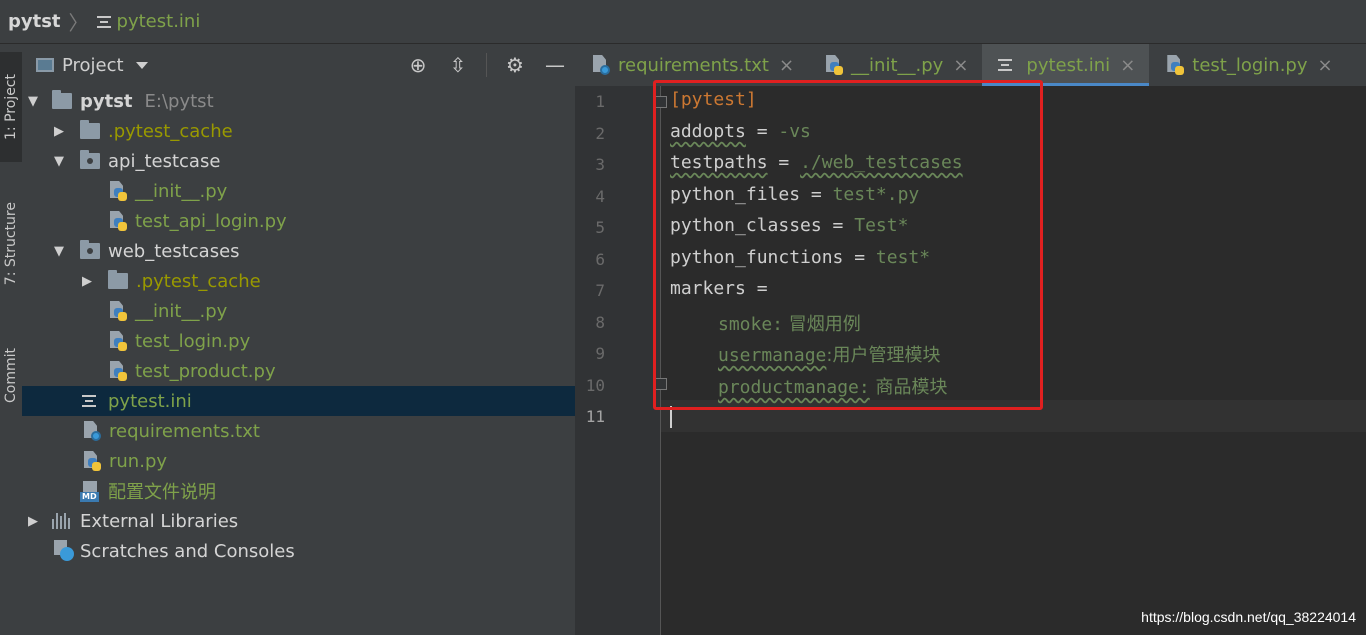 The width and height of the screenshot is (1366, 635). Describe the element at coordinates (91, 491) in the screenshot. I see `markdown-file-icon: MD` at that location.